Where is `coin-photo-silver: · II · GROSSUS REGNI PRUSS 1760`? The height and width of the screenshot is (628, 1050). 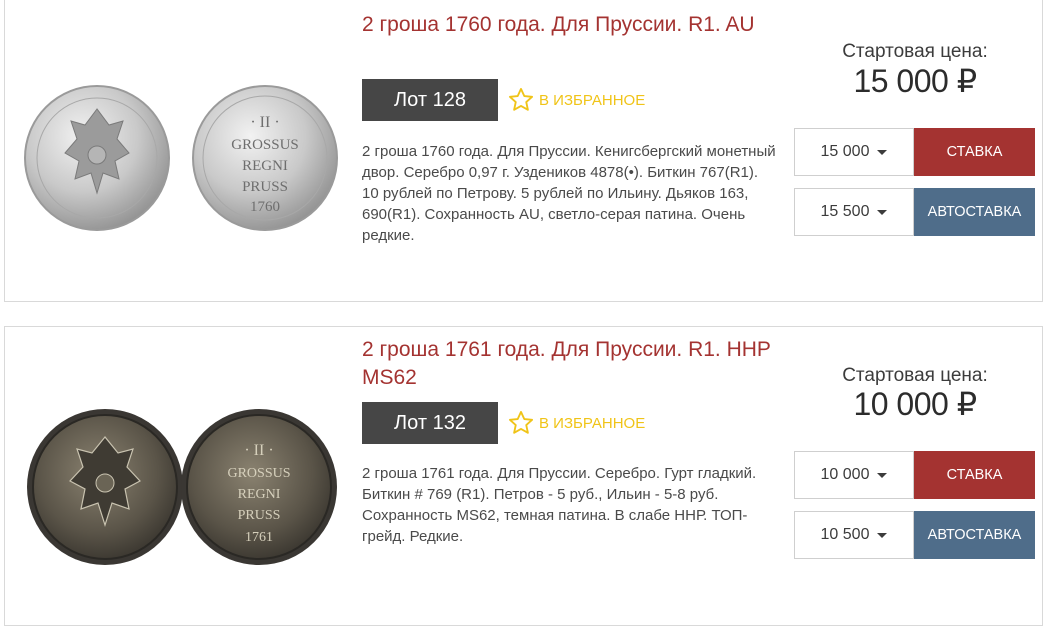 coin-photo-silver: · II · GROSSUS REGNI PRUSS 1760 is located at coordinates (181, 158).